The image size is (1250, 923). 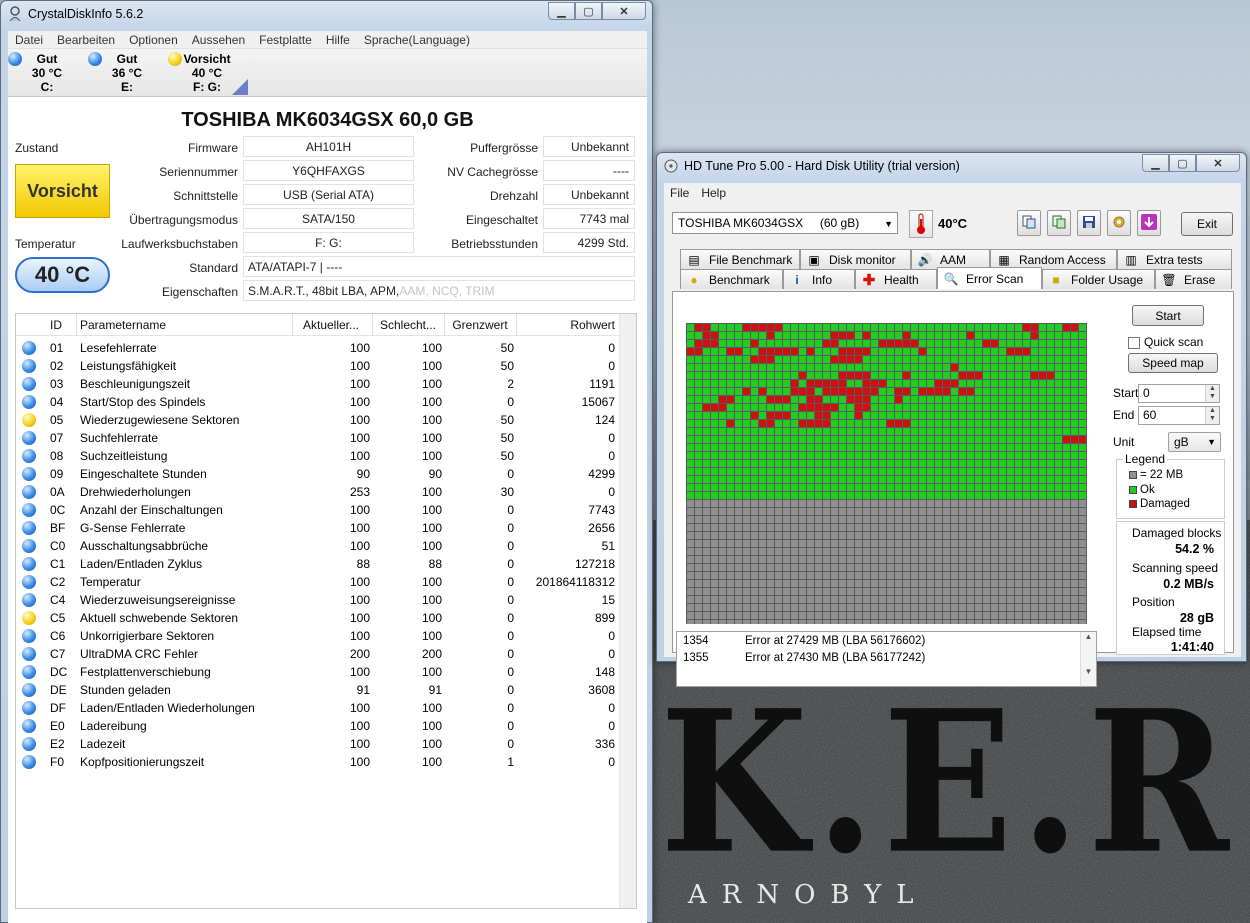 What do you see at coordinates (318, 510) in the screenshot?
I see `smart-row: 0C Anzahl der Einschaltungen 100 100 0 7743` at bounding box center [318, 510].